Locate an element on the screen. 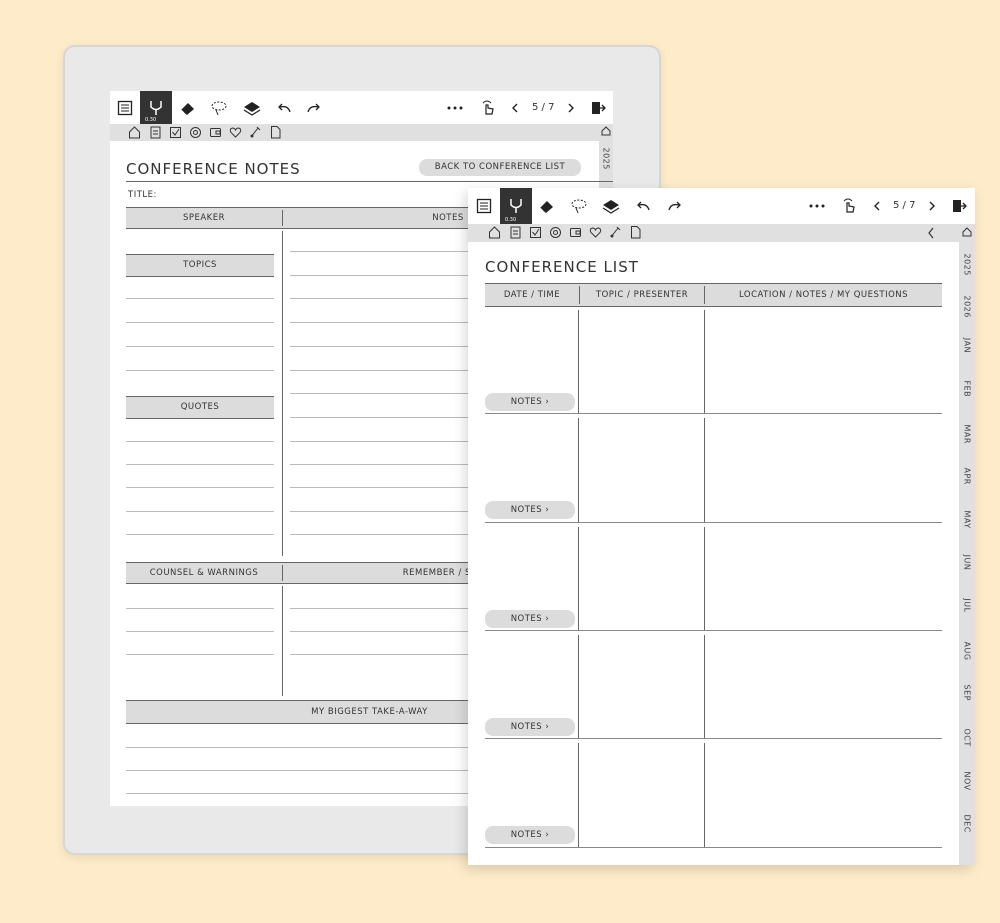  quotes-header: QUOTES is located at coordinates (200, 407).